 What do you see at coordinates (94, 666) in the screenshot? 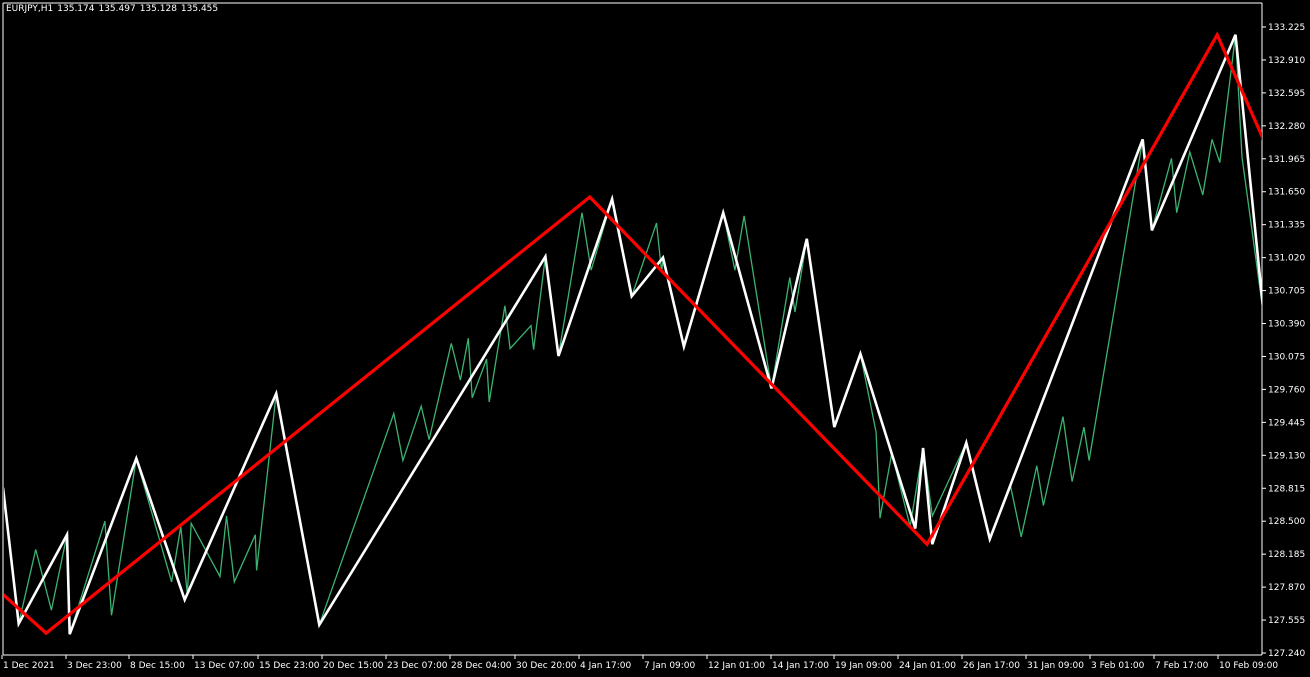
I see `x-tick-label: 3 Dec 23:00` at bounding box center [94, 666].